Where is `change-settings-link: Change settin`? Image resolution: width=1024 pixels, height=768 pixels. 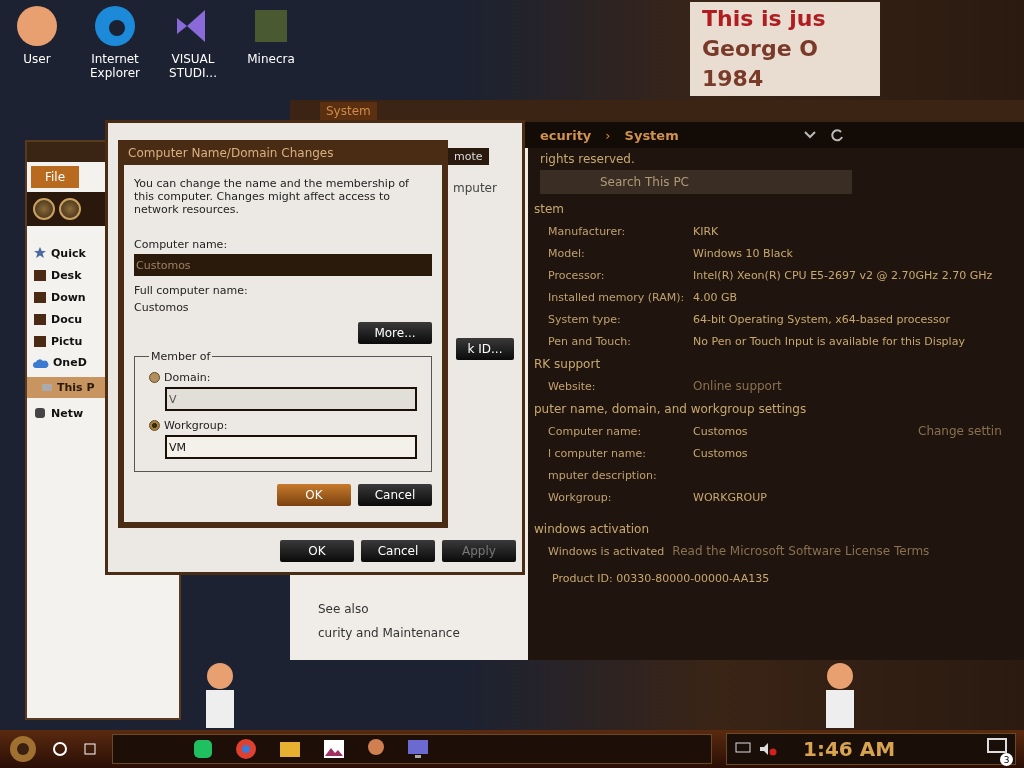 change-settings-link: Change settin is located at coordinates (960, 431).